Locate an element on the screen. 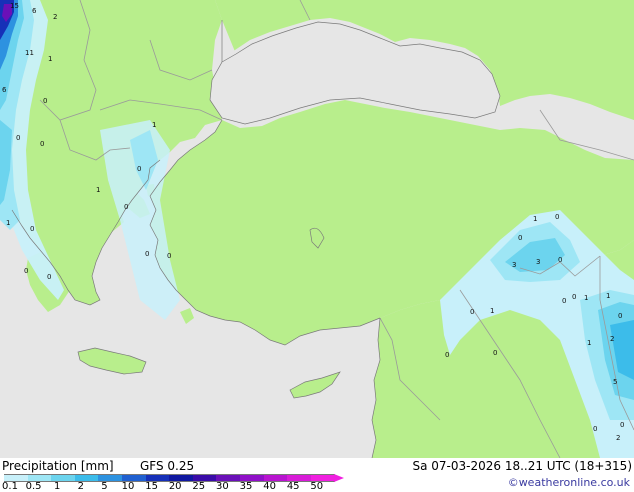 This screenshot has height=492, width=634. point-value: 11 is located at coordinates (29, 53).